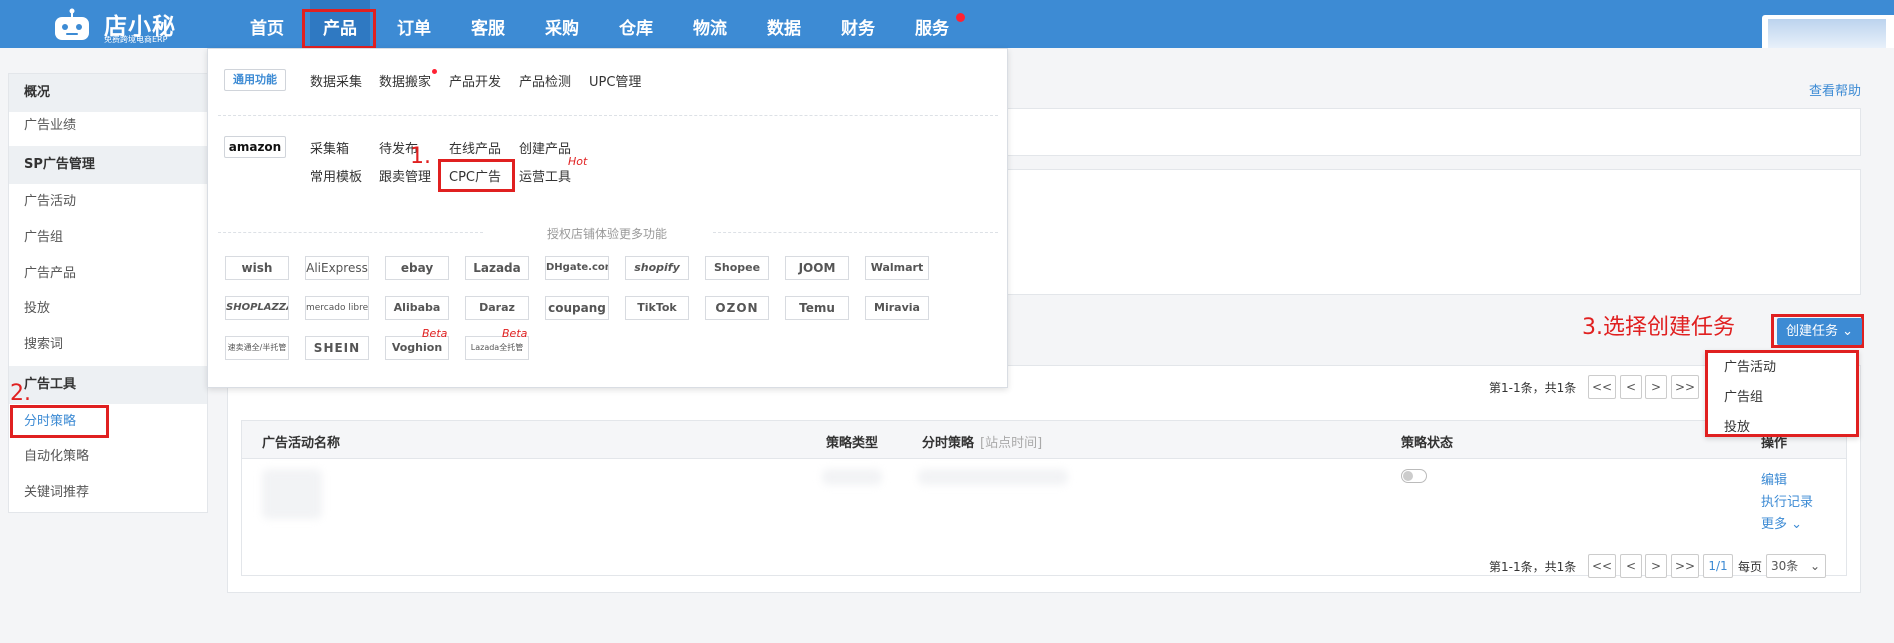  I want to click on pagination-summary-bottom: 第1-1条，共1条, so click(1533, 567).